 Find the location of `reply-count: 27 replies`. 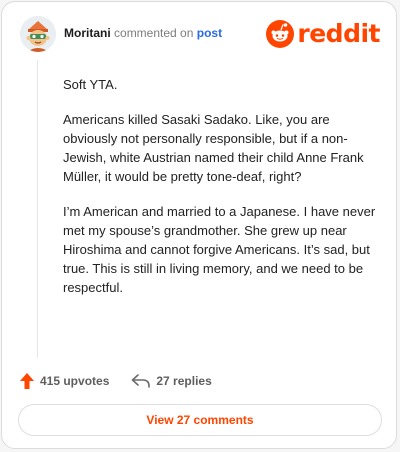

reply-count: 27 replies is located at coordinates (184, 381).